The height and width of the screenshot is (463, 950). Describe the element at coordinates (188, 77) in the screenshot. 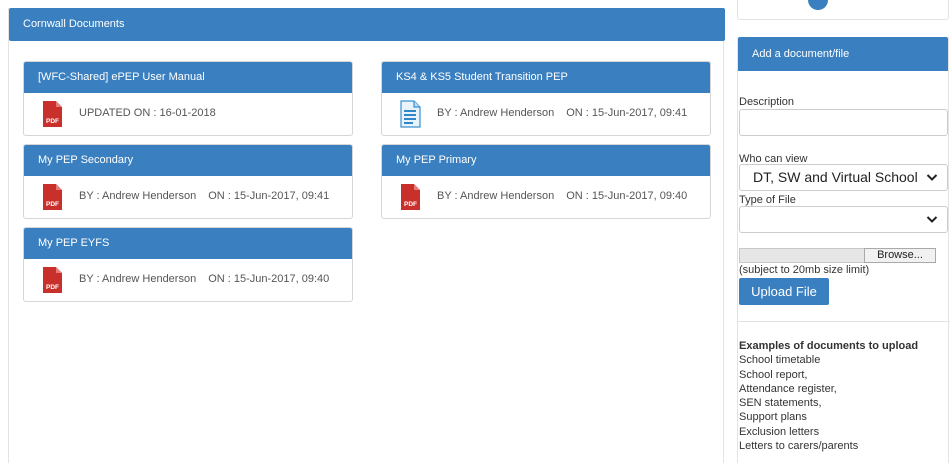

I see `document-title: [WFC-Shared] ePEP User Manual` at that location.